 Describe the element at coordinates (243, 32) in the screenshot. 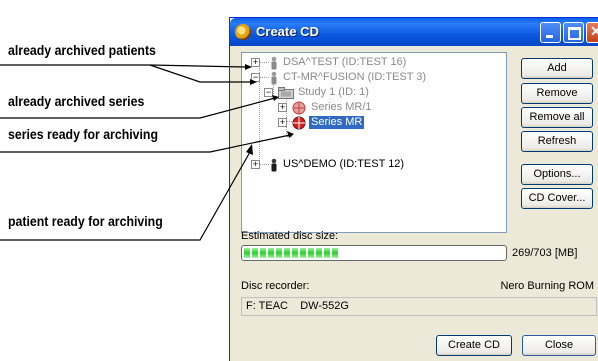

I see `cd-icon` at that location.